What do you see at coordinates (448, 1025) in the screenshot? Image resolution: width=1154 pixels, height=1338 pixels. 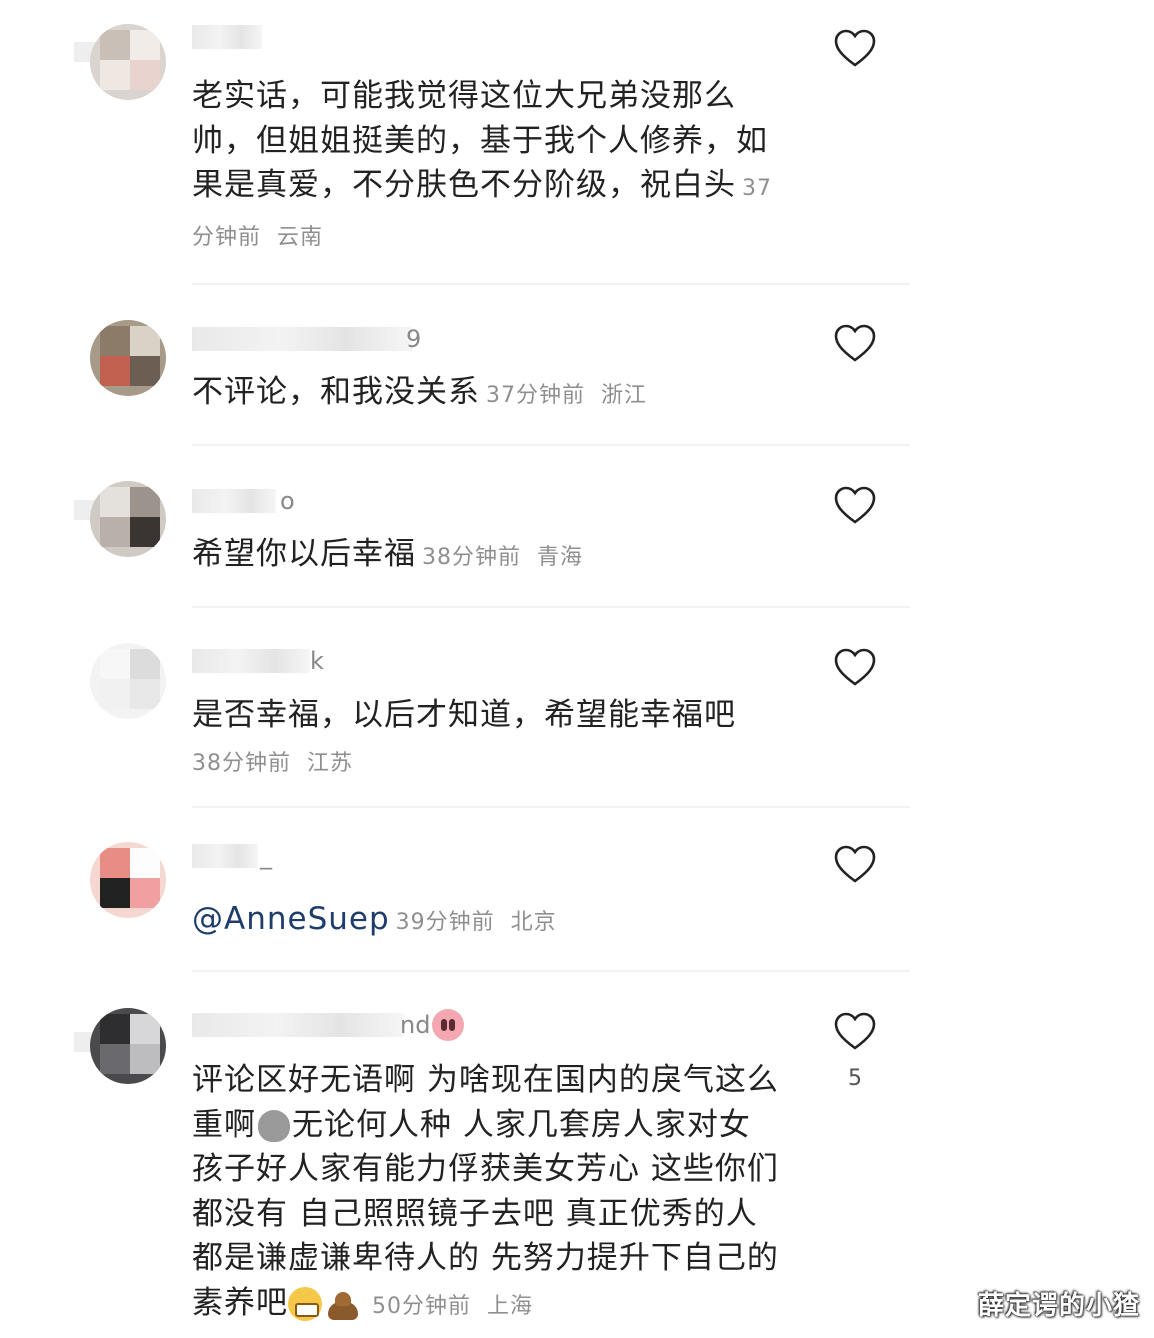 I see `pig-emoji` at bounding box center [448, 1025].